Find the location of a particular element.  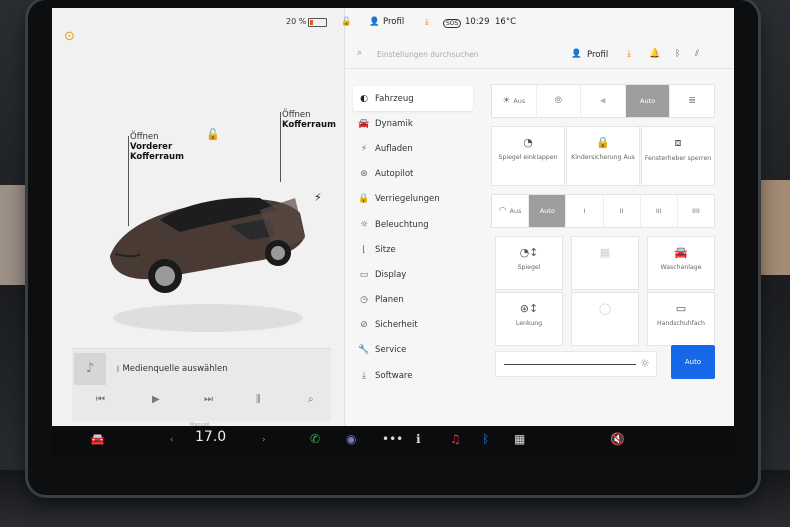

display-icon: ▭ is located at coordinates (364, 274).